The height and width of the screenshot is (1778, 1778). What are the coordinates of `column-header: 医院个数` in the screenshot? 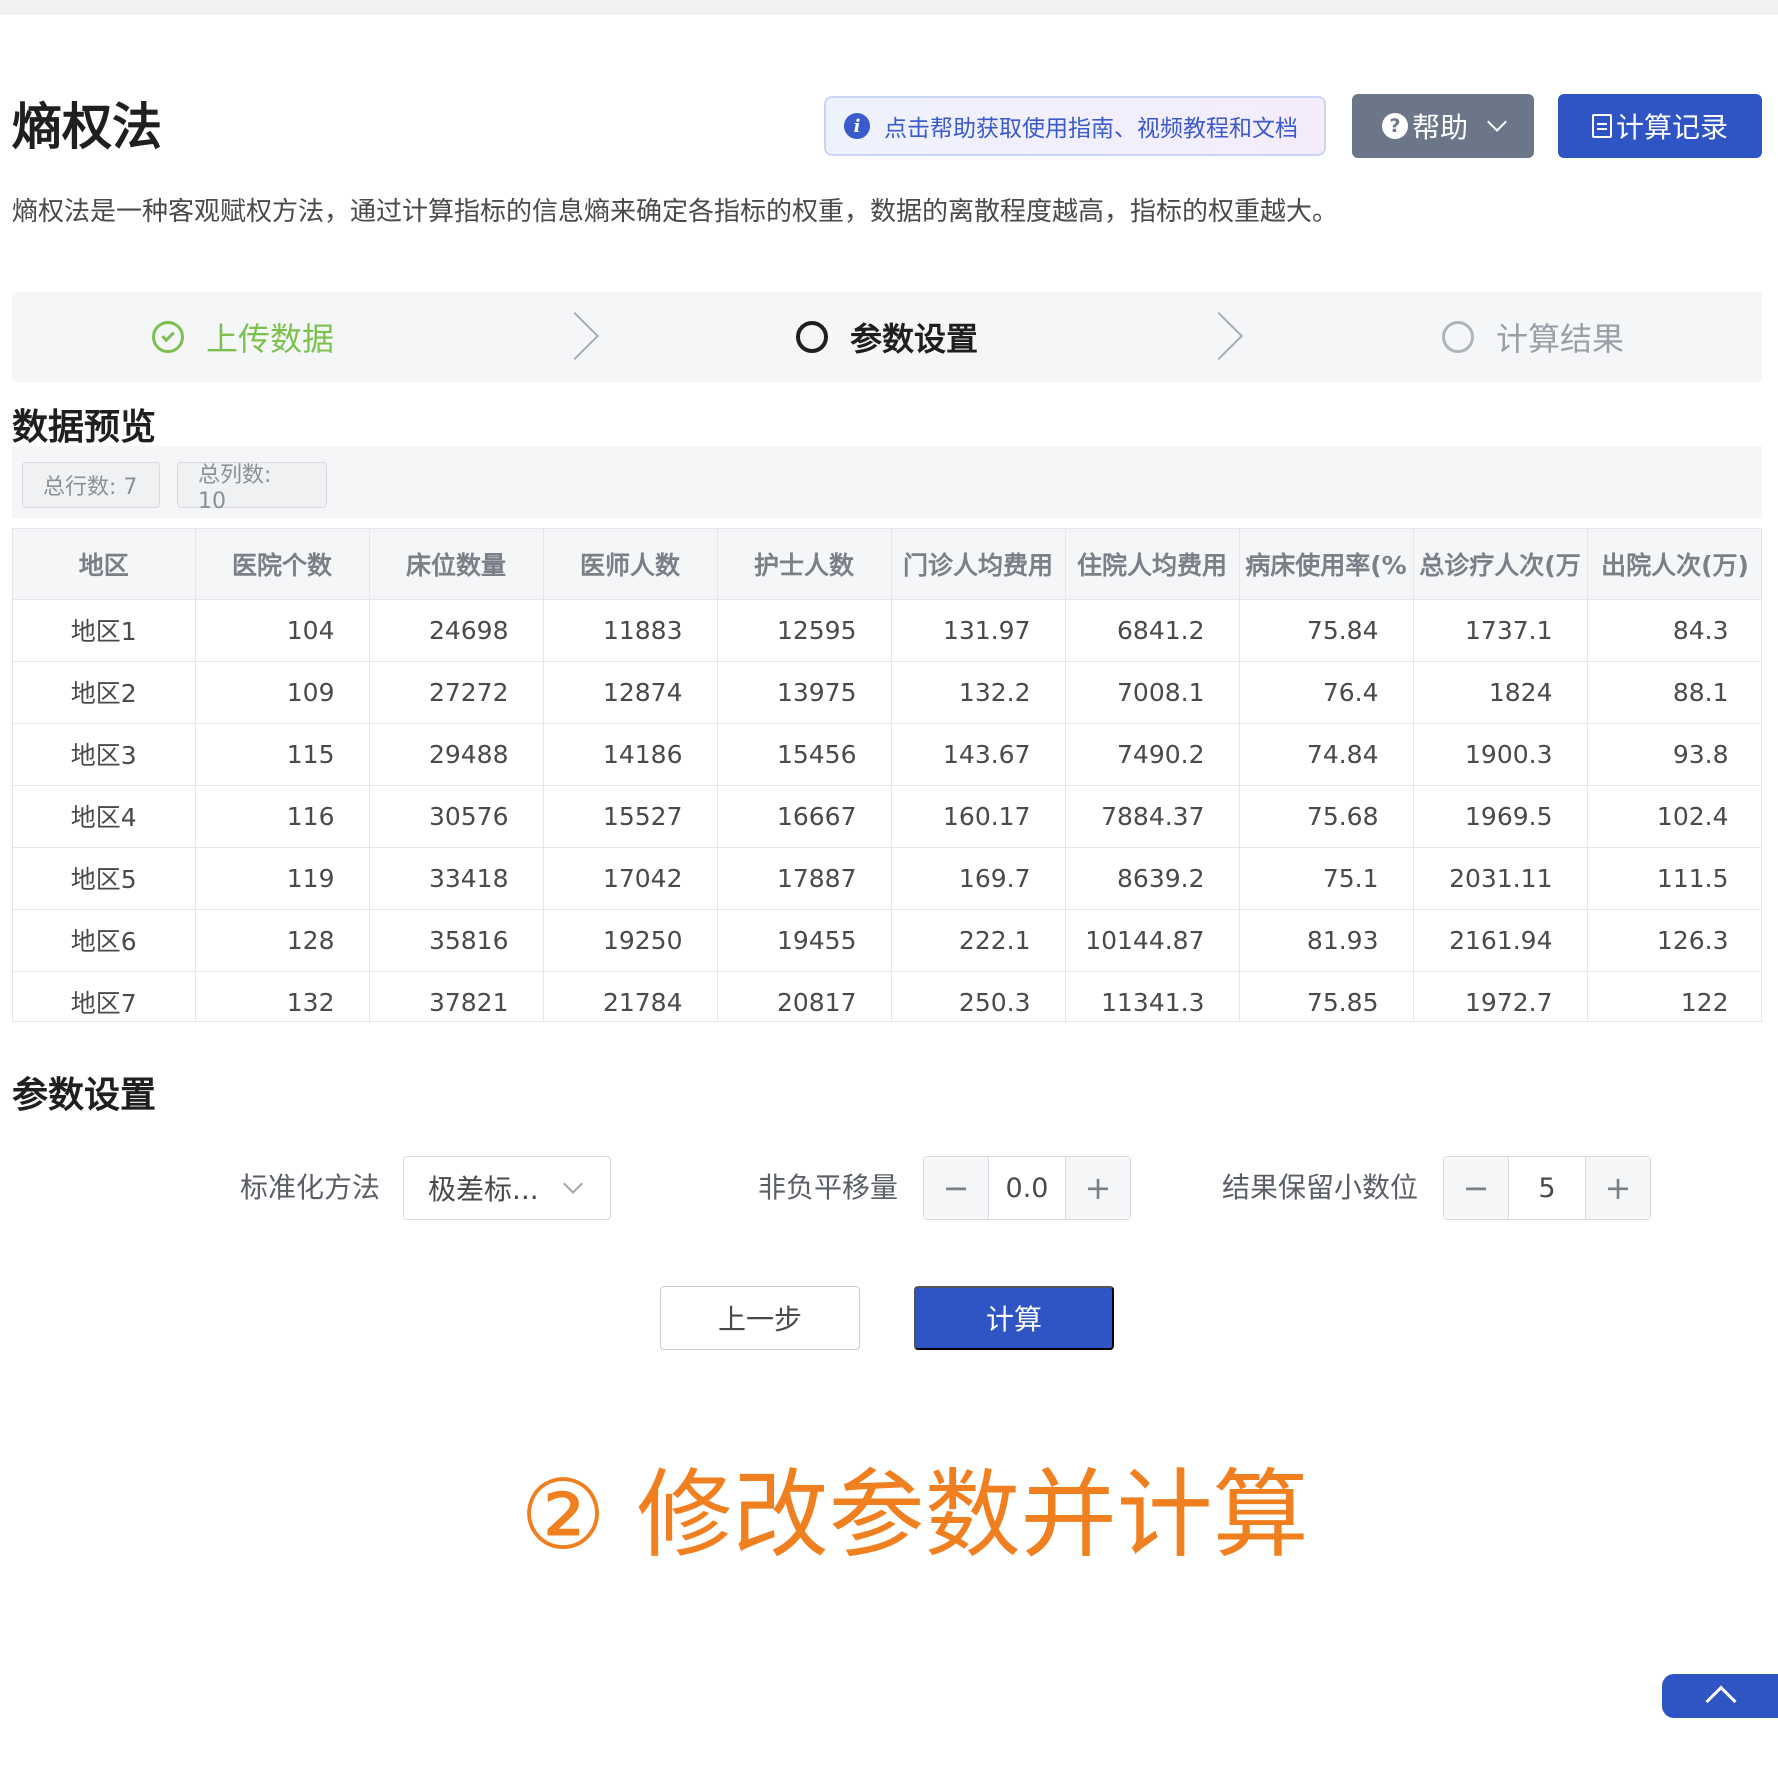 It's located at (282, 564).